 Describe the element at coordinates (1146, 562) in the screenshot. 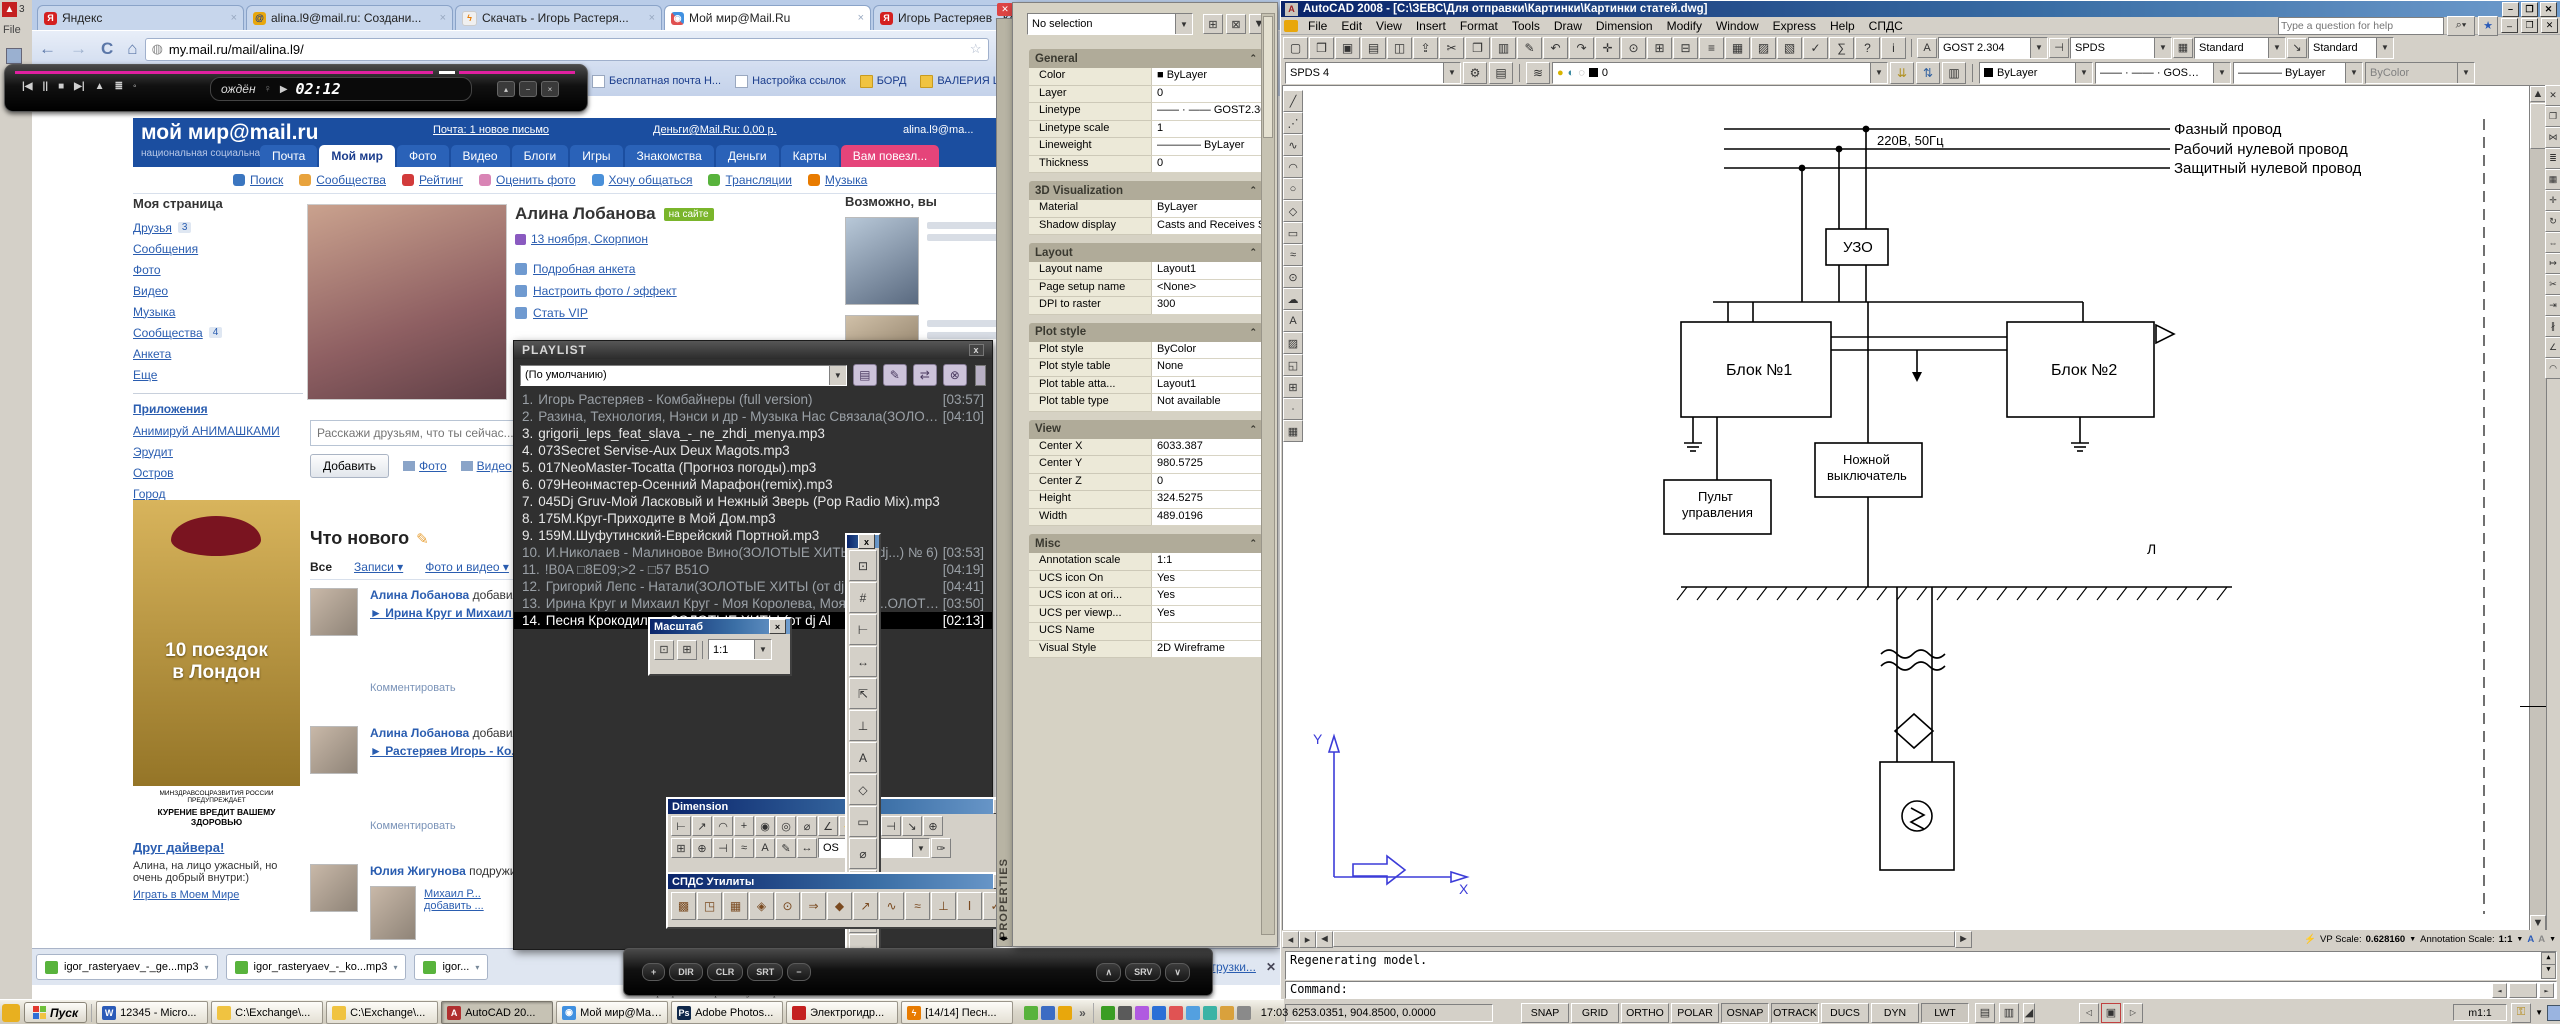

I see `property-row: Annotation scale 1:1` at that location.